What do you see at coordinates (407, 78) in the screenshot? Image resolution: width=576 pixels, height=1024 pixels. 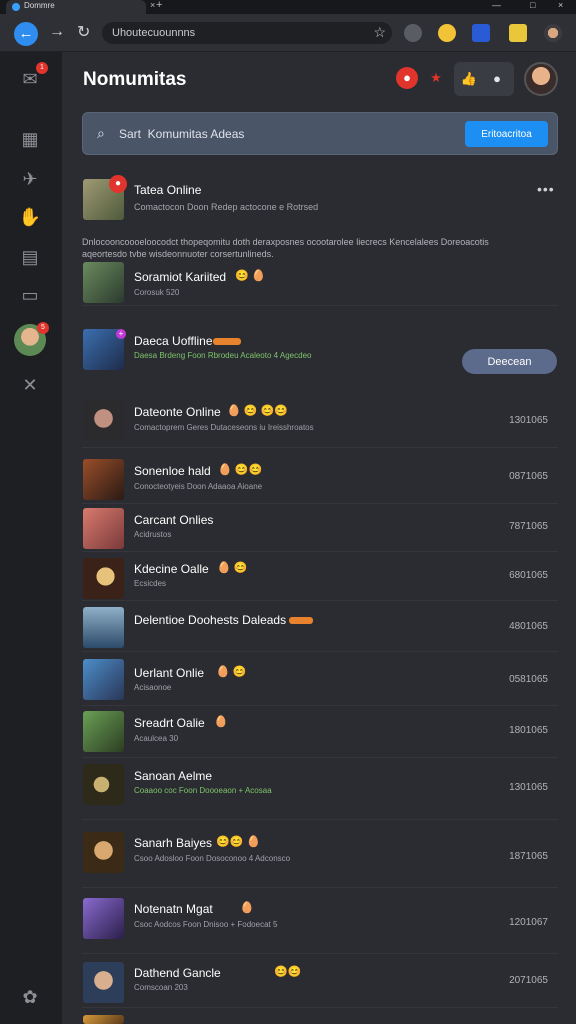 I see `alert-icon: ●` at bounding box center [407, 78].